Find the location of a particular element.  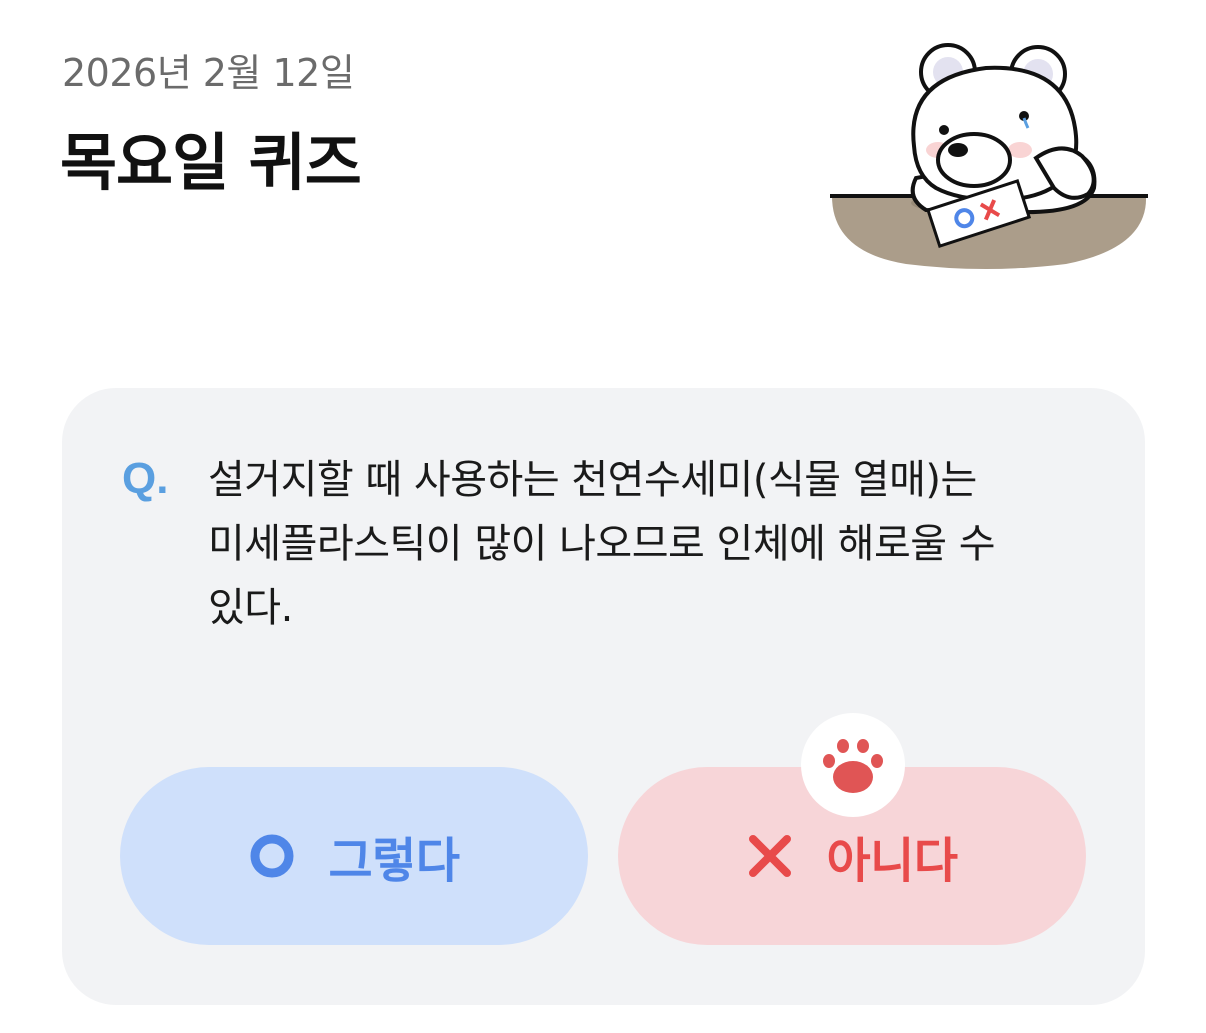

circle-o-icon is located at coordinates (271, 856).